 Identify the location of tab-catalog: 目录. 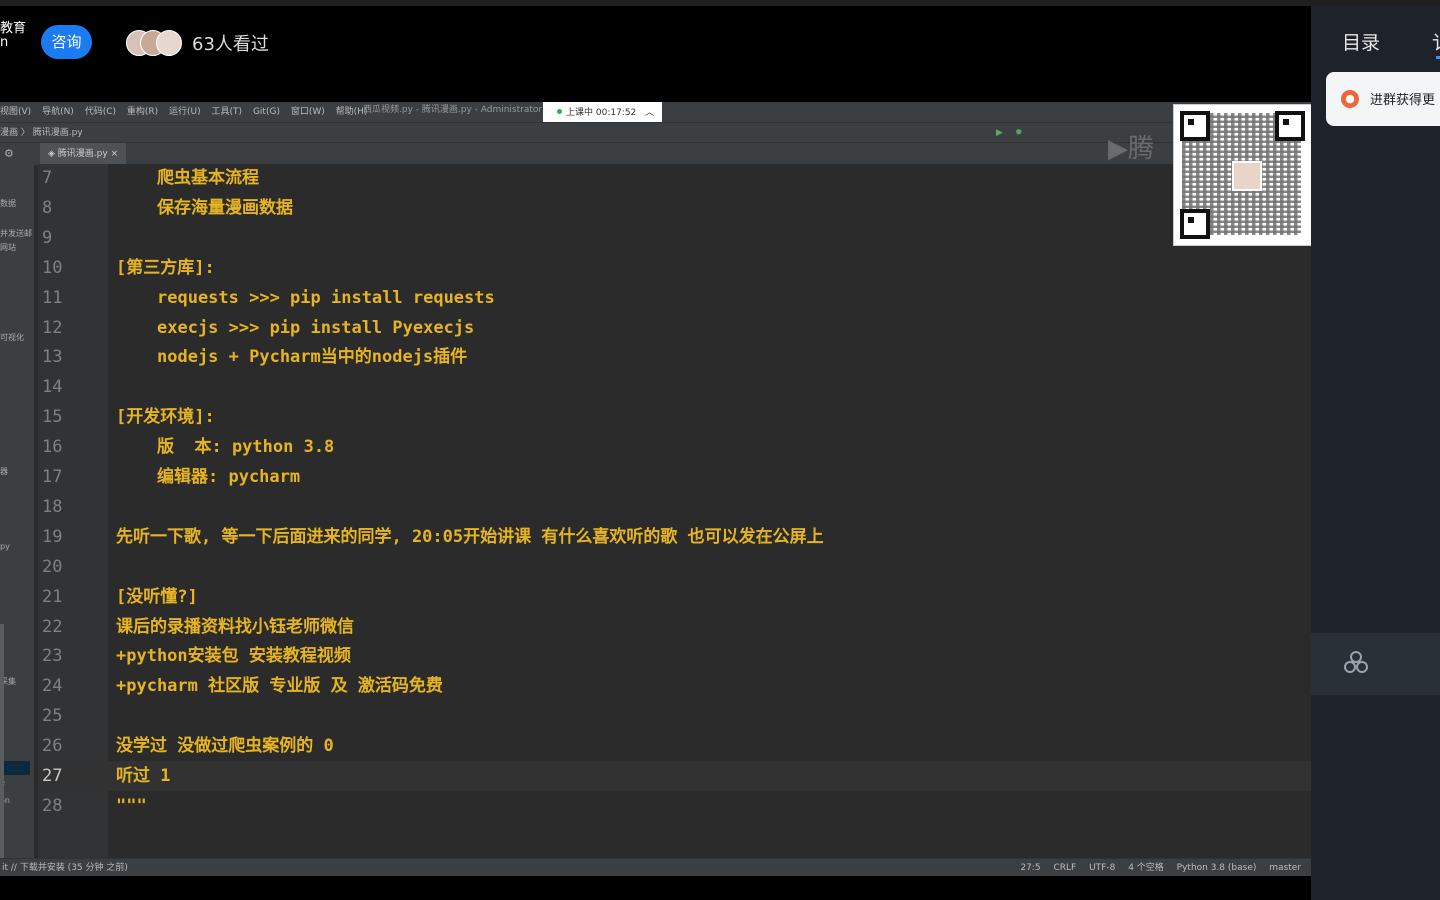
(1361, 41).